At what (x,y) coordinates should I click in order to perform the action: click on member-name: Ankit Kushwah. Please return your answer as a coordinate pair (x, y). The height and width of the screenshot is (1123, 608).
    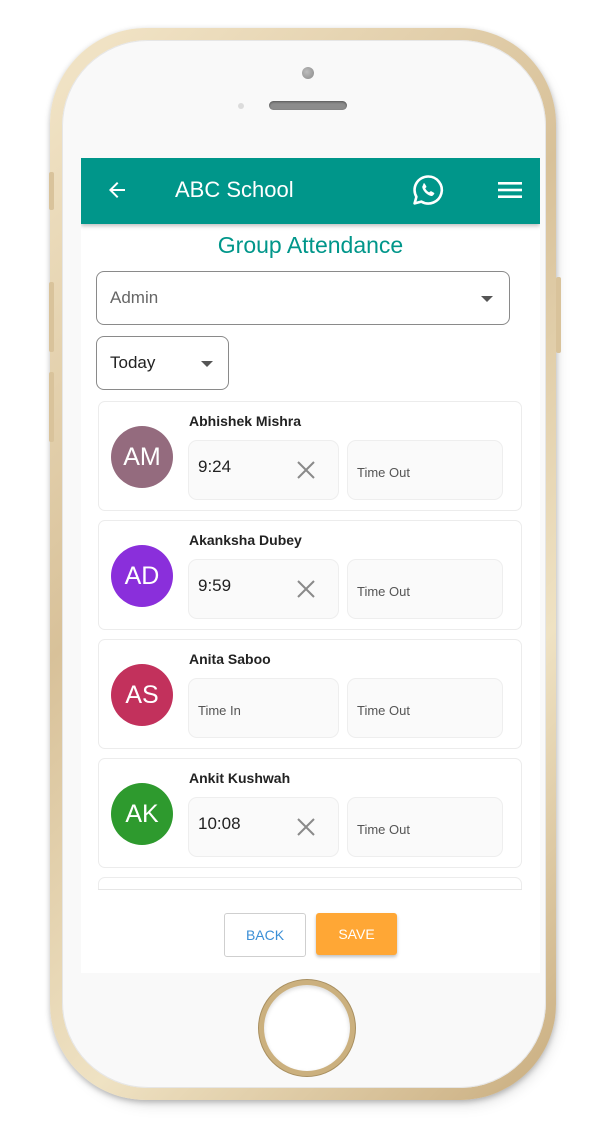
    Looking at the image, I should click on (240, 778).